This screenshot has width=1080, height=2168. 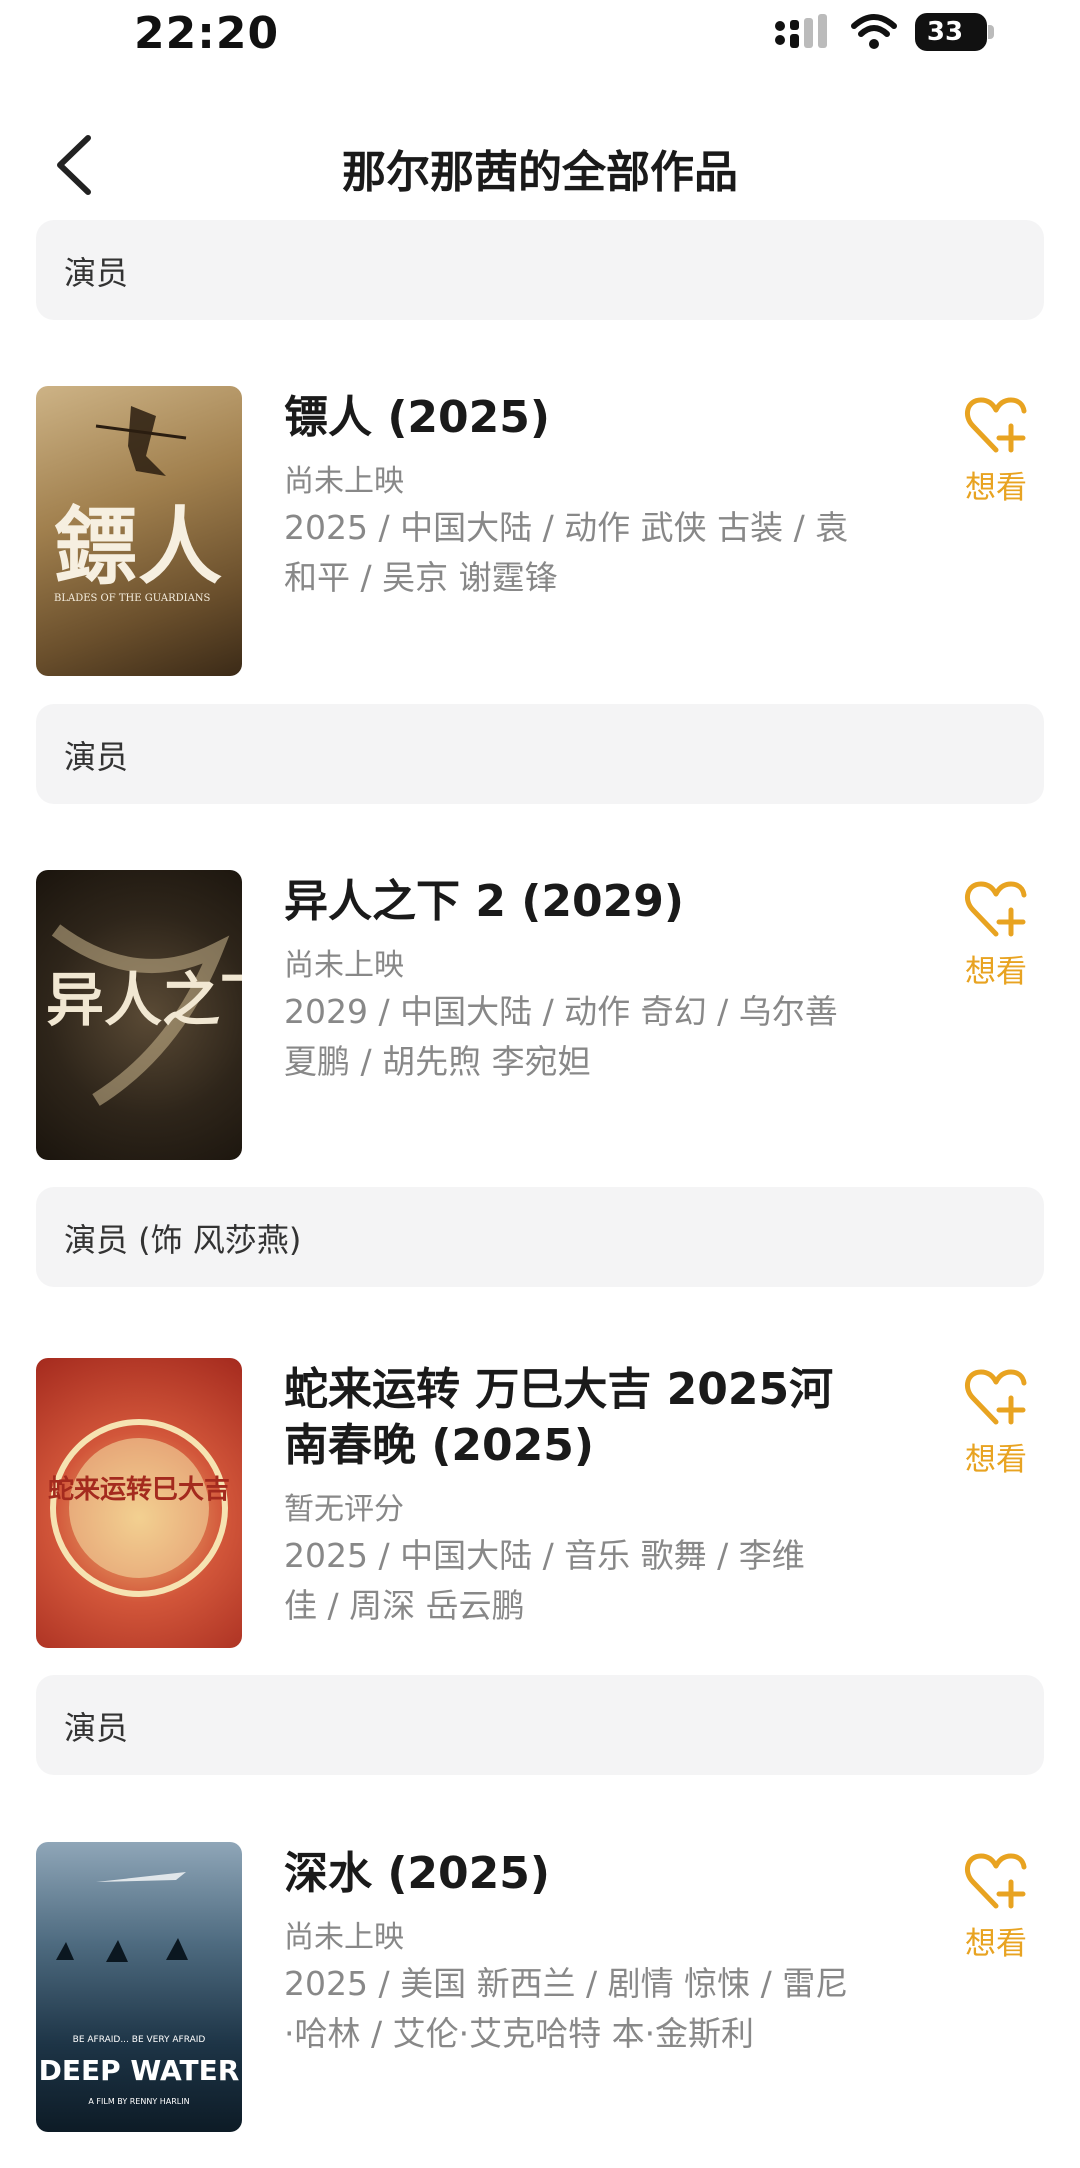 I want to click on status-bar: 22:20 33, so click(x=540, y=35).